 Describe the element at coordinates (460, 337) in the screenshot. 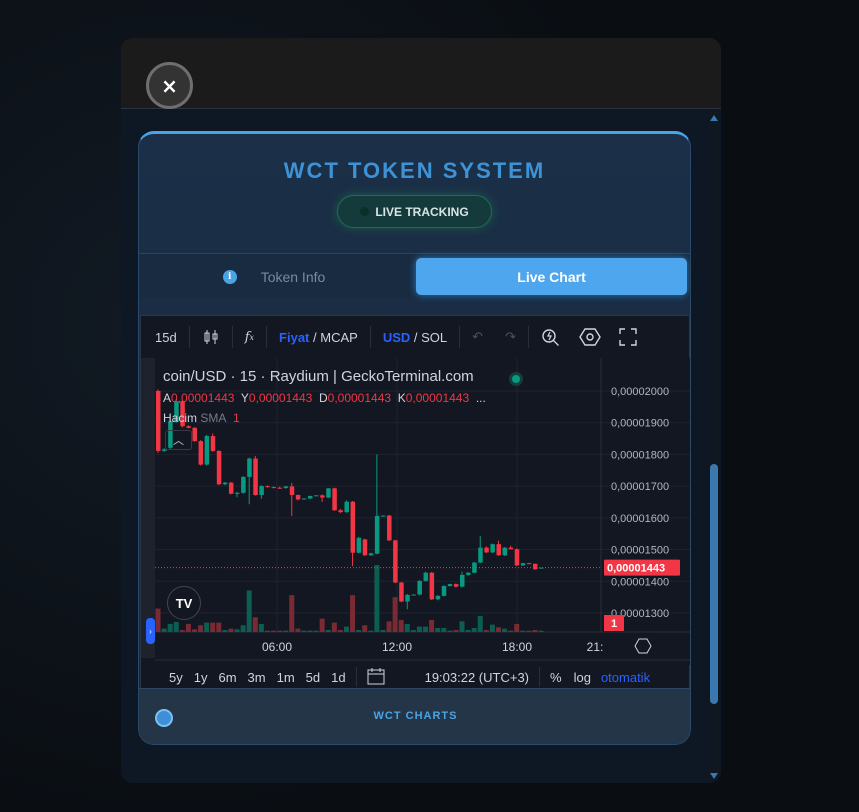

I see `divider` at that location.